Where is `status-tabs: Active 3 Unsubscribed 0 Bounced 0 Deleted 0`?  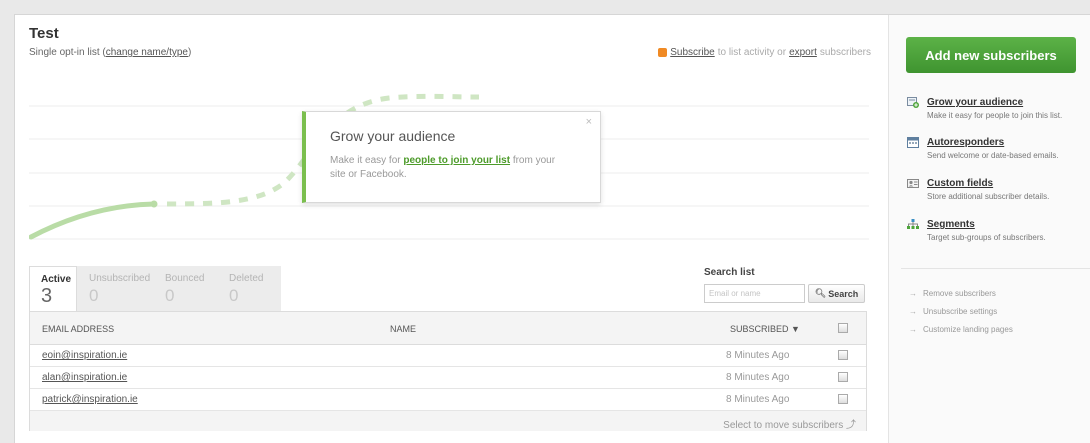
status-tabs: Active 3 Unsubscribed 0 Bounced 0 Deleted 0 is located at coordinates (155, 289).